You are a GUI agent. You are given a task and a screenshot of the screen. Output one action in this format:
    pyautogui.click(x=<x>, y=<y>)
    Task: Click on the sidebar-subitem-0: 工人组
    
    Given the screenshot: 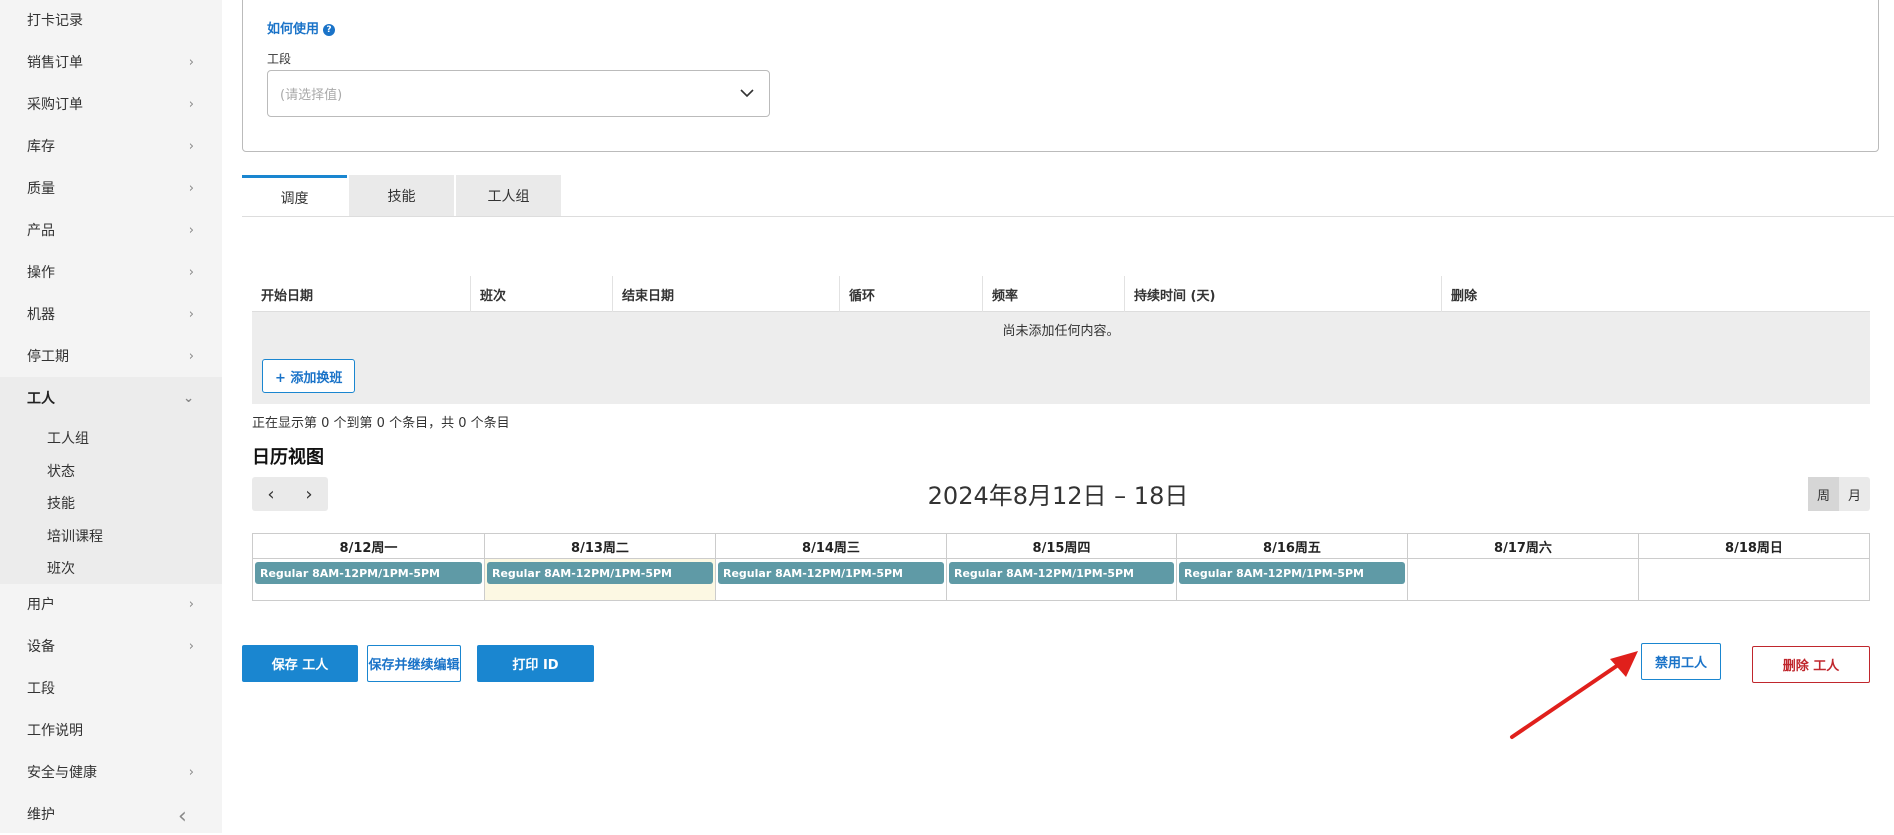 What is the action you would take?
    pyautogui.click(x=68, y=438)
    